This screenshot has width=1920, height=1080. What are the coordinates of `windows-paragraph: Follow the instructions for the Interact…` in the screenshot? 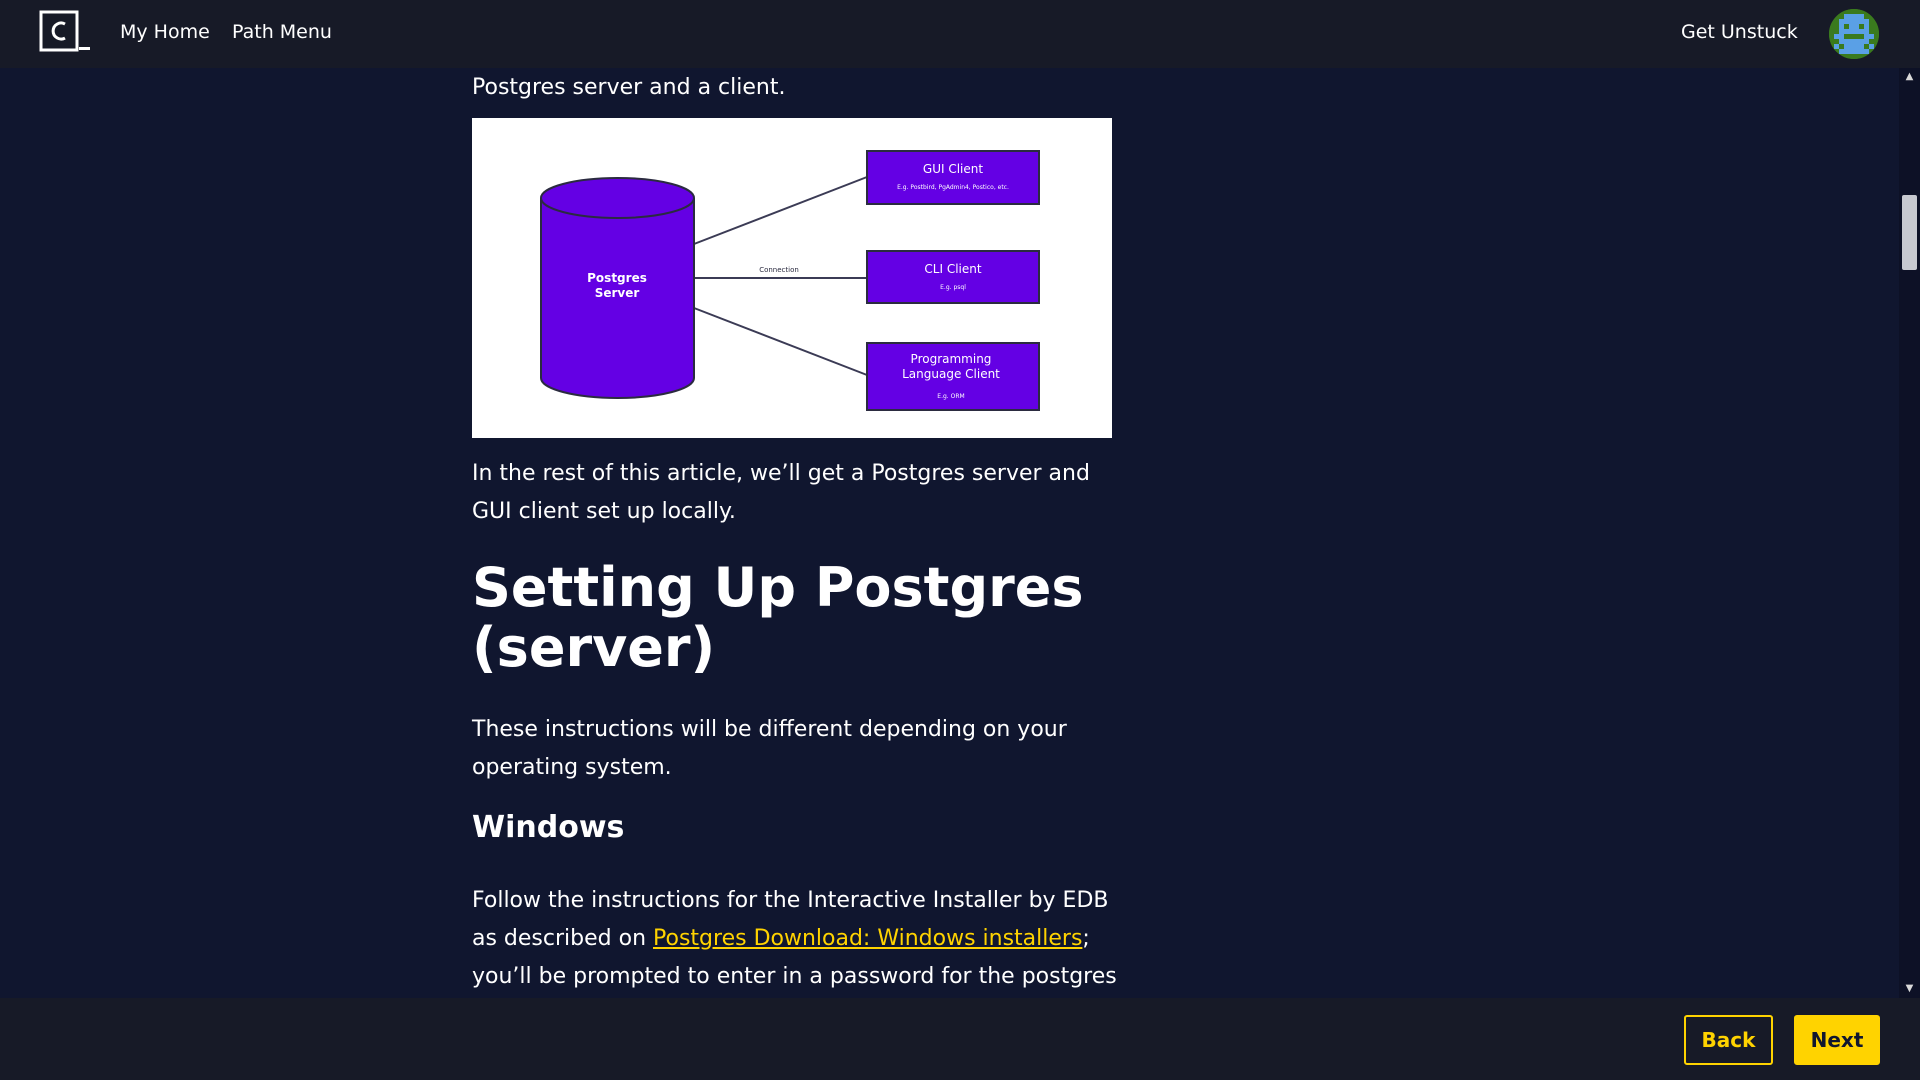 It's located at (797, 940).